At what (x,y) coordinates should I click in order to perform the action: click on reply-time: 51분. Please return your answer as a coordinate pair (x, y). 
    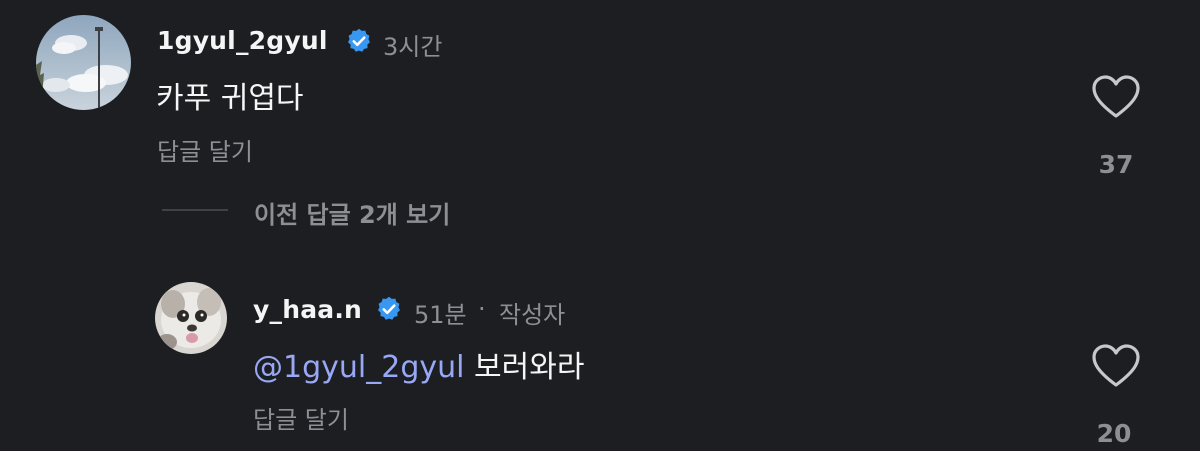
    Looking at the image, I should click on (440, 315).